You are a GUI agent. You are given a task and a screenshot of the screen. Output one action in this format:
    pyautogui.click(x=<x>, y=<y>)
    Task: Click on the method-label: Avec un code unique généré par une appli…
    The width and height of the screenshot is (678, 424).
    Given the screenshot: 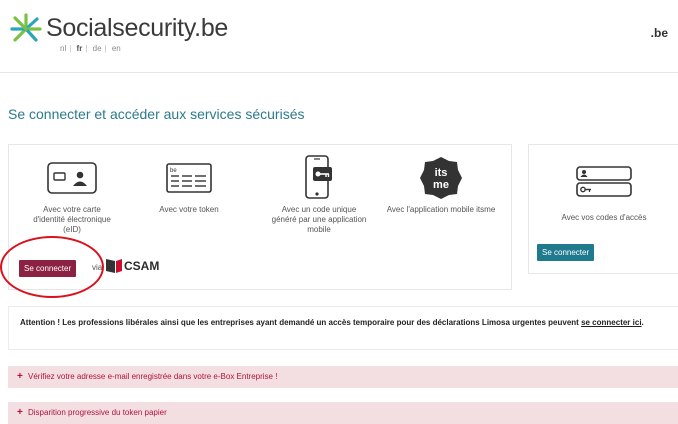 What is the action you would take?
    pyautogui.click(x=319, y=219)
    